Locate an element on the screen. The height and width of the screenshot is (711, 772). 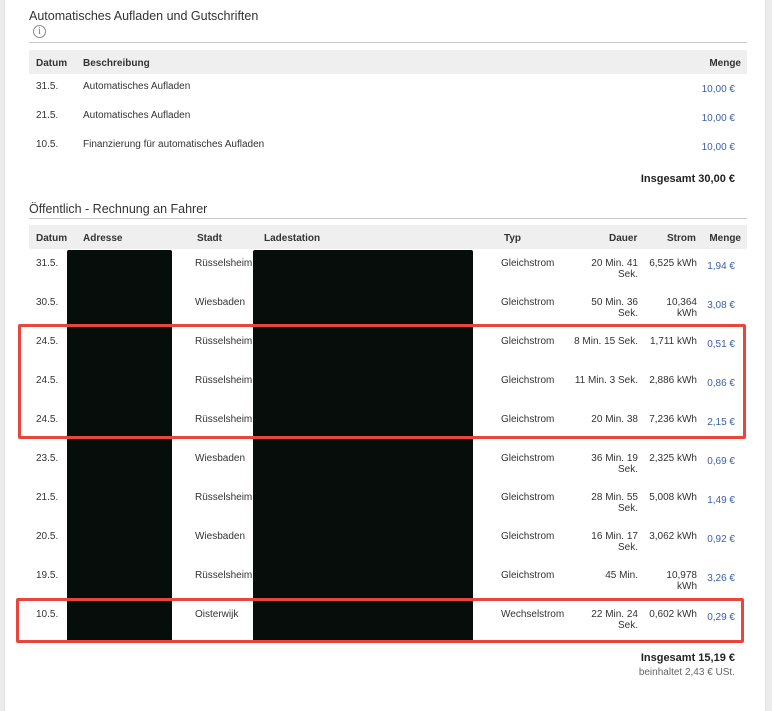
col-typ: Typ is located at coordinates (513, 238).